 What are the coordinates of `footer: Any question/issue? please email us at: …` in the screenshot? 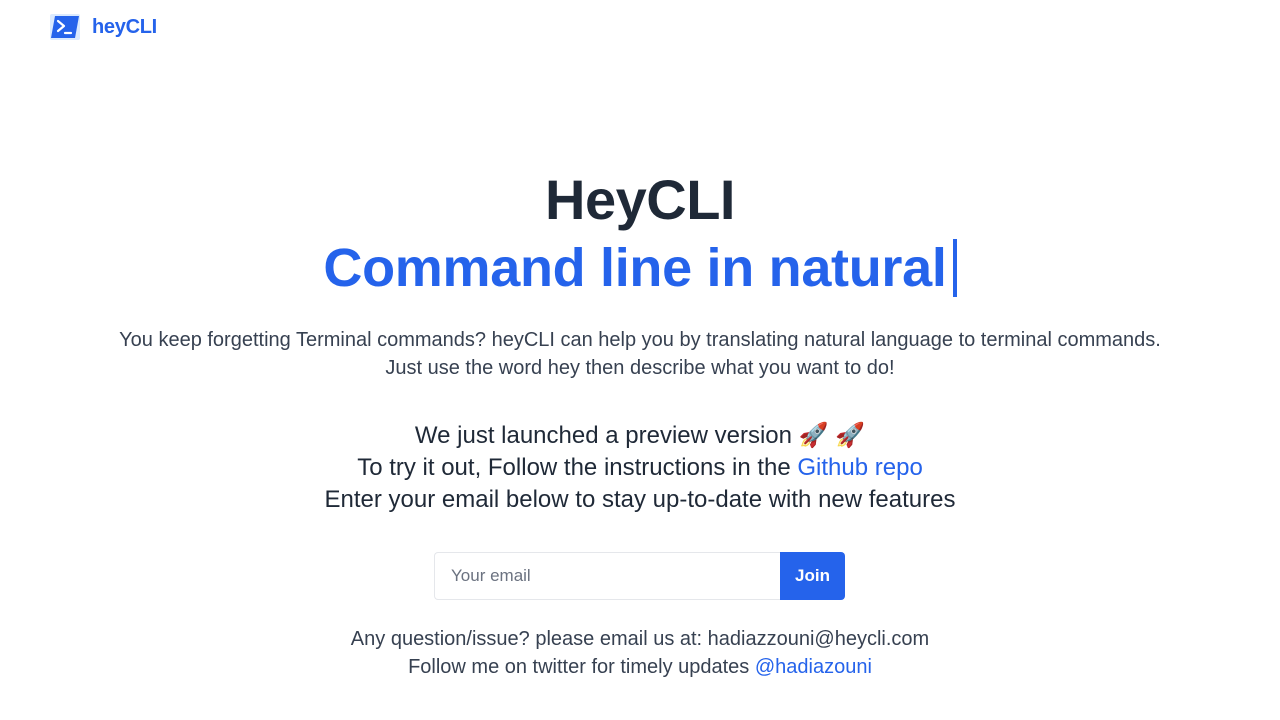 It's located at (640, 653).